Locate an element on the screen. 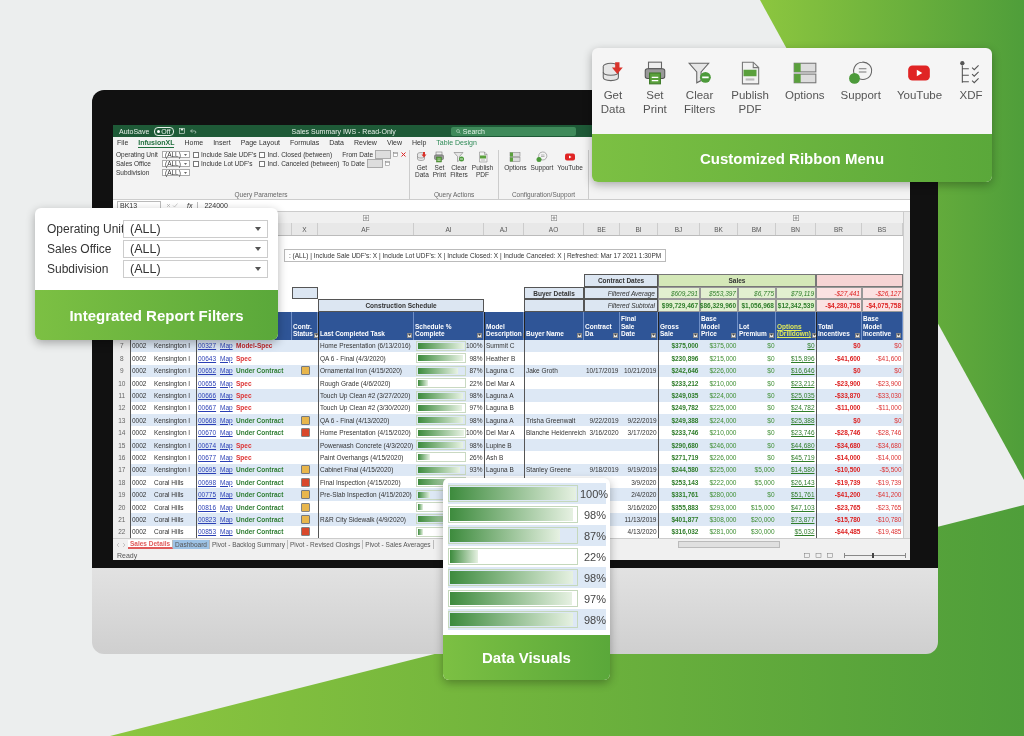  ribbon-button: Support is located at coordinates (860, 81).